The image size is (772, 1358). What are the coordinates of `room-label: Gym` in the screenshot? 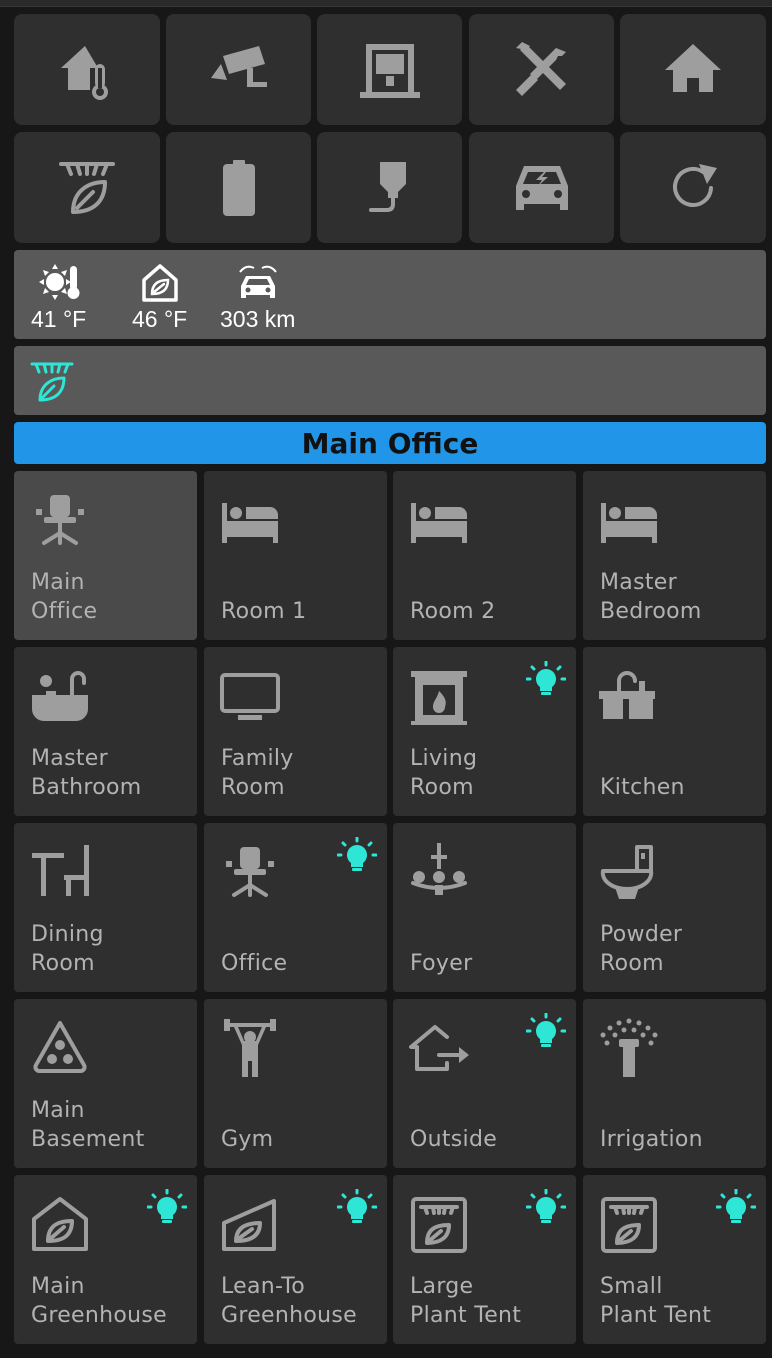 It's located at (247, 1139).